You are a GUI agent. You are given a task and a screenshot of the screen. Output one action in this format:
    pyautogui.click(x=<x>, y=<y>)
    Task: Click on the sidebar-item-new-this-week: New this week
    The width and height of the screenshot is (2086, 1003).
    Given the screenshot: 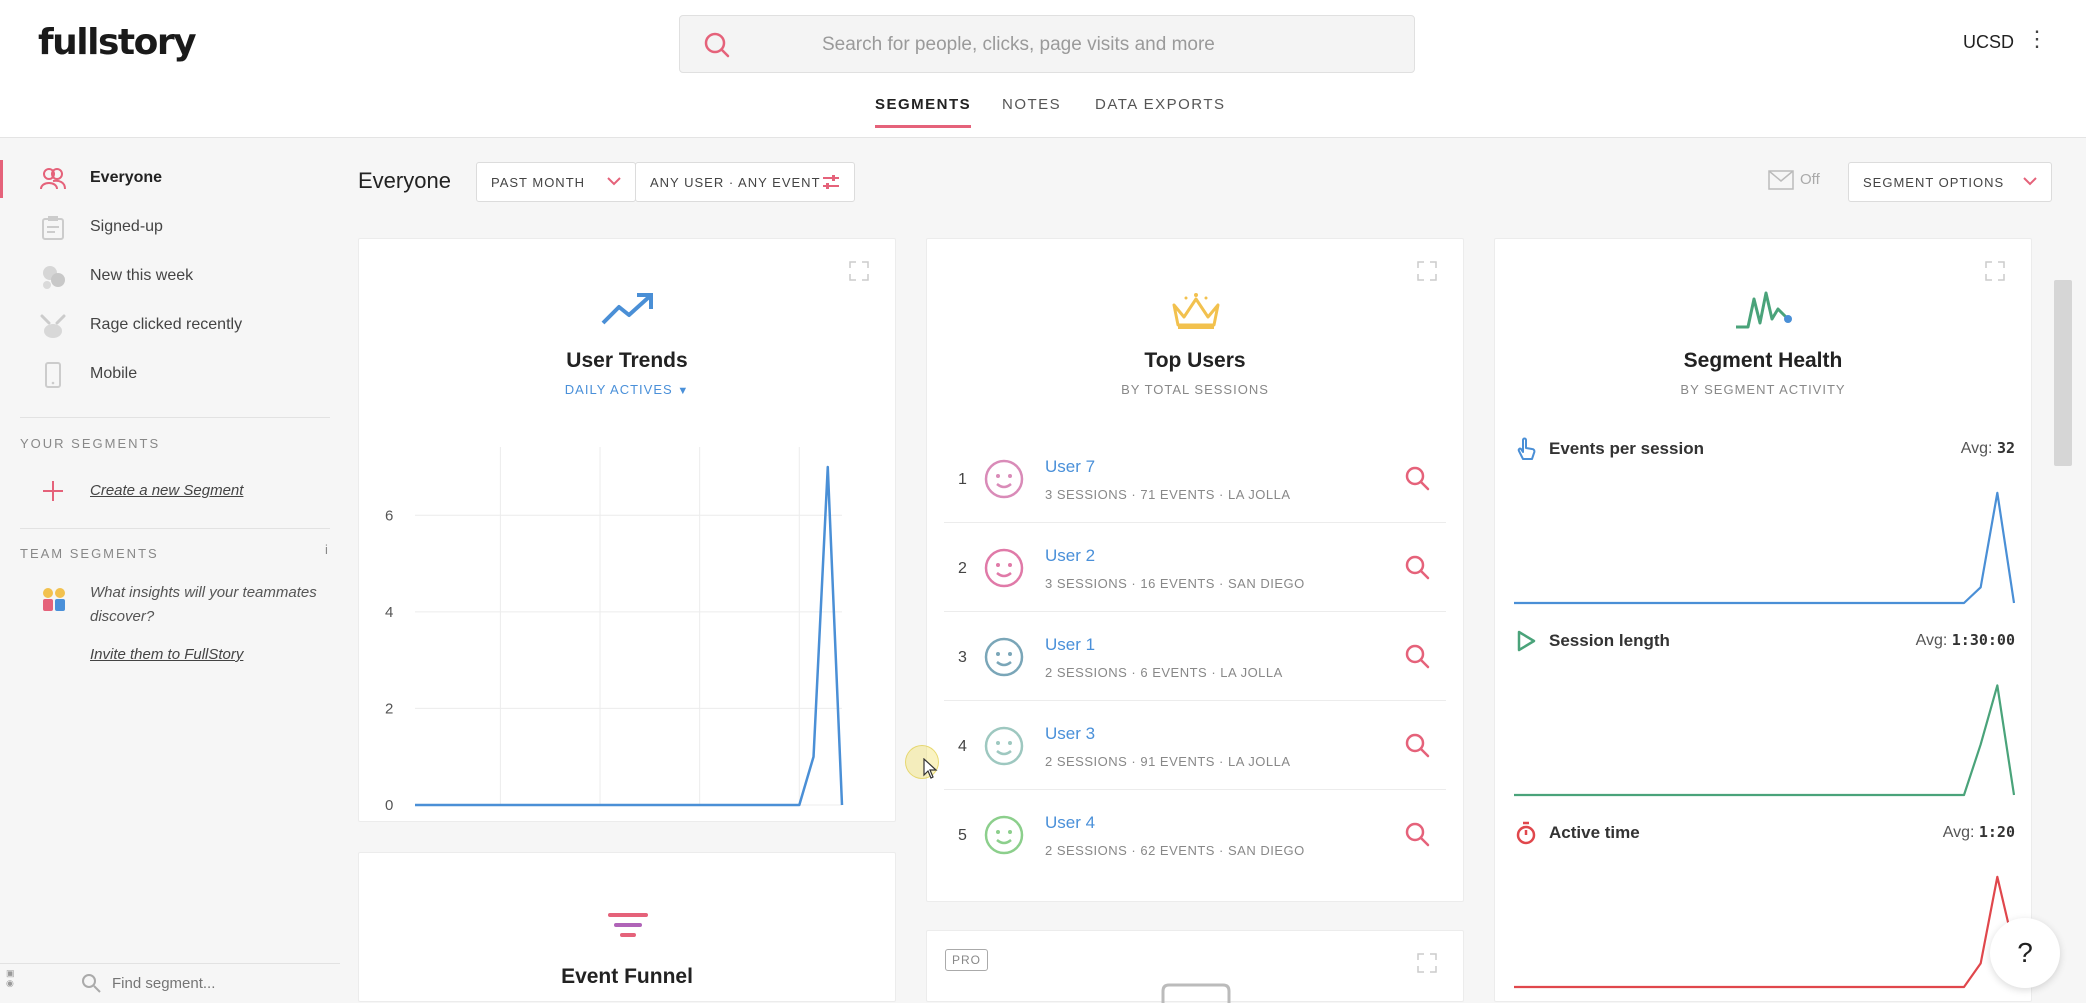 What is the action you would take?
    pyautogui.click(x=170, y=277)
    